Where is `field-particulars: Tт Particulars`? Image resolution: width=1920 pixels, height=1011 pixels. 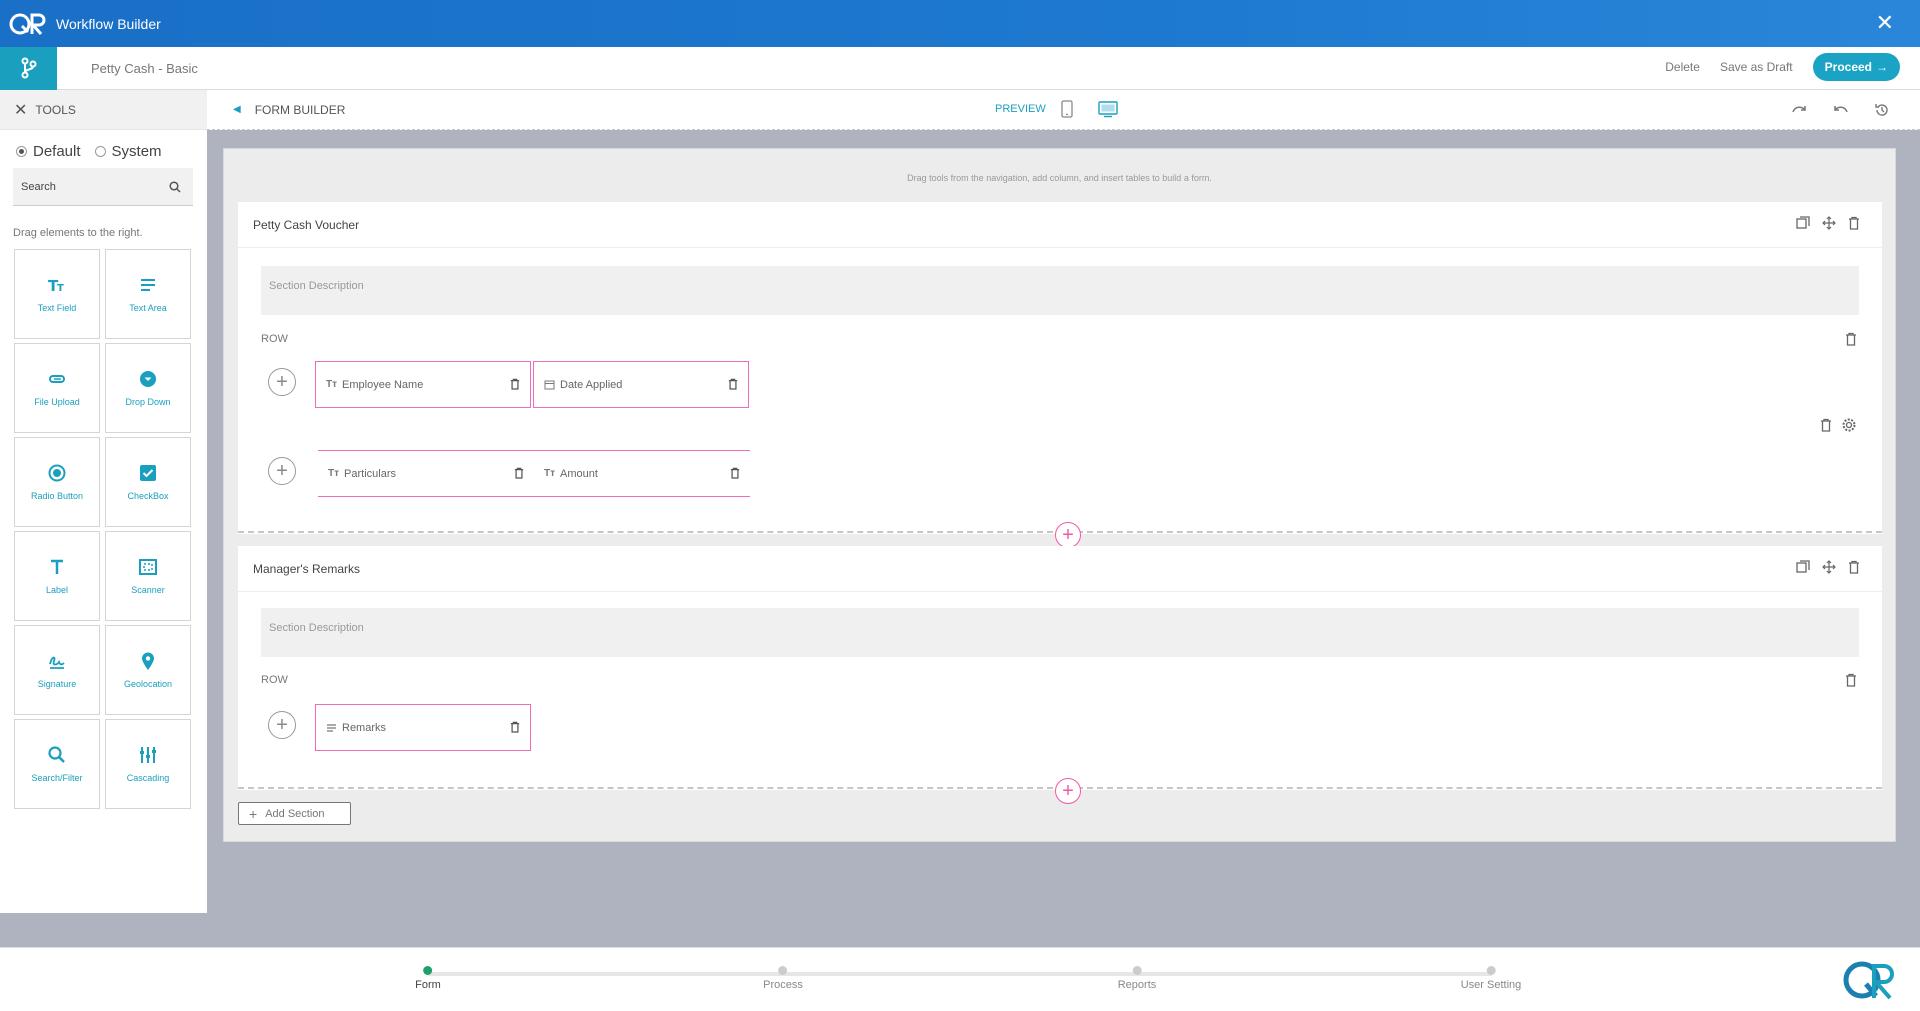
field-particulars: Tт Particulars is located at coordinates (426, 473).